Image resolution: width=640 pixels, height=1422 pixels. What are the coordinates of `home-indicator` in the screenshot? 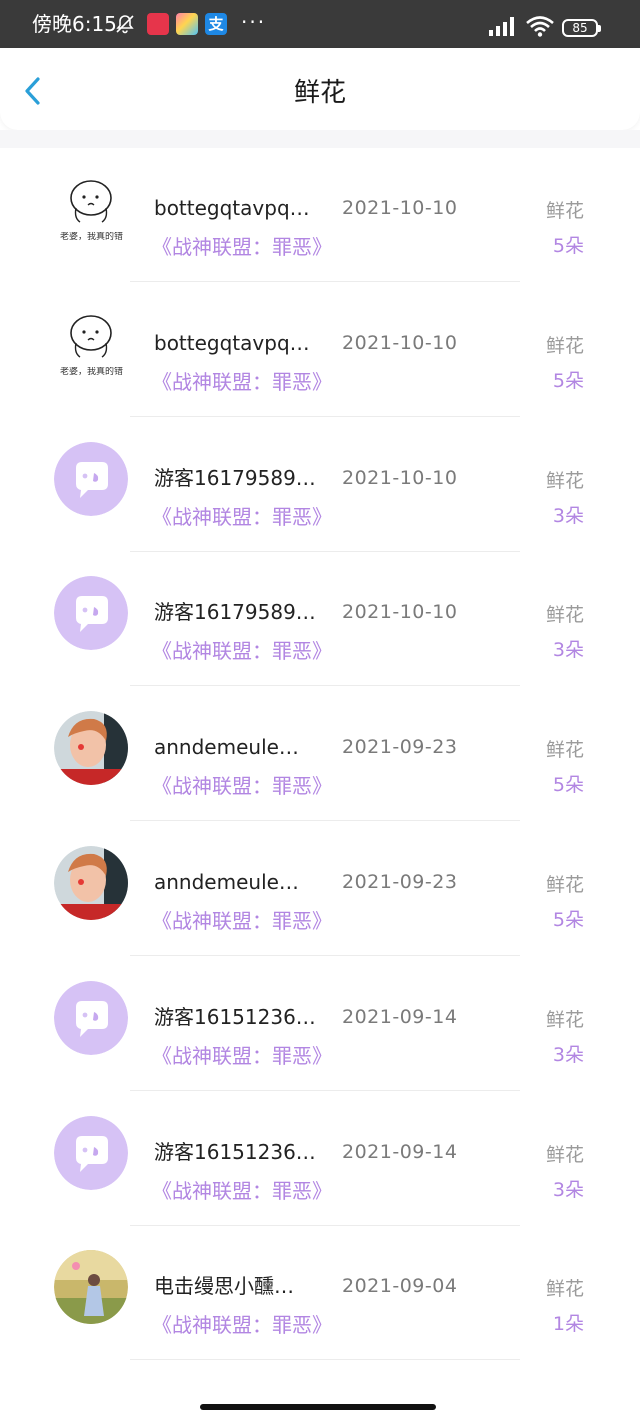 It's located at (318, 1407).